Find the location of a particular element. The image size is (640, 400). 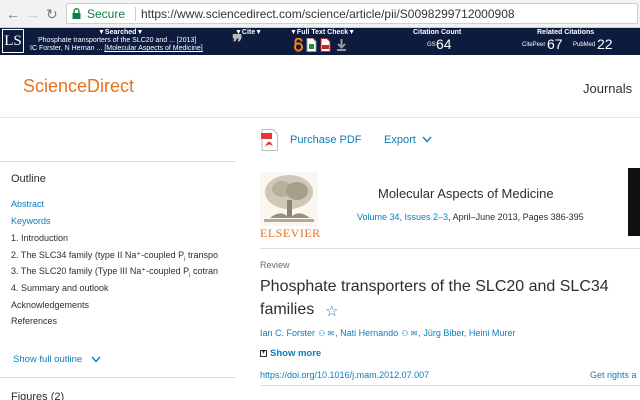

author-link: Nati Hernando is located at coordinates (369, 333).